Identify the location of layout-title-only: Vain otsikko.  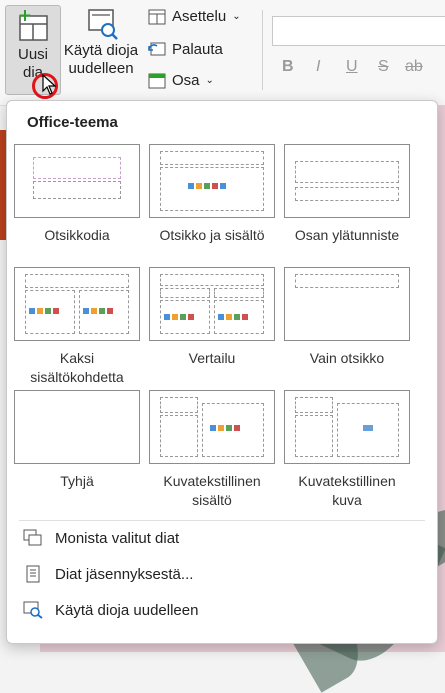
(347, 317).